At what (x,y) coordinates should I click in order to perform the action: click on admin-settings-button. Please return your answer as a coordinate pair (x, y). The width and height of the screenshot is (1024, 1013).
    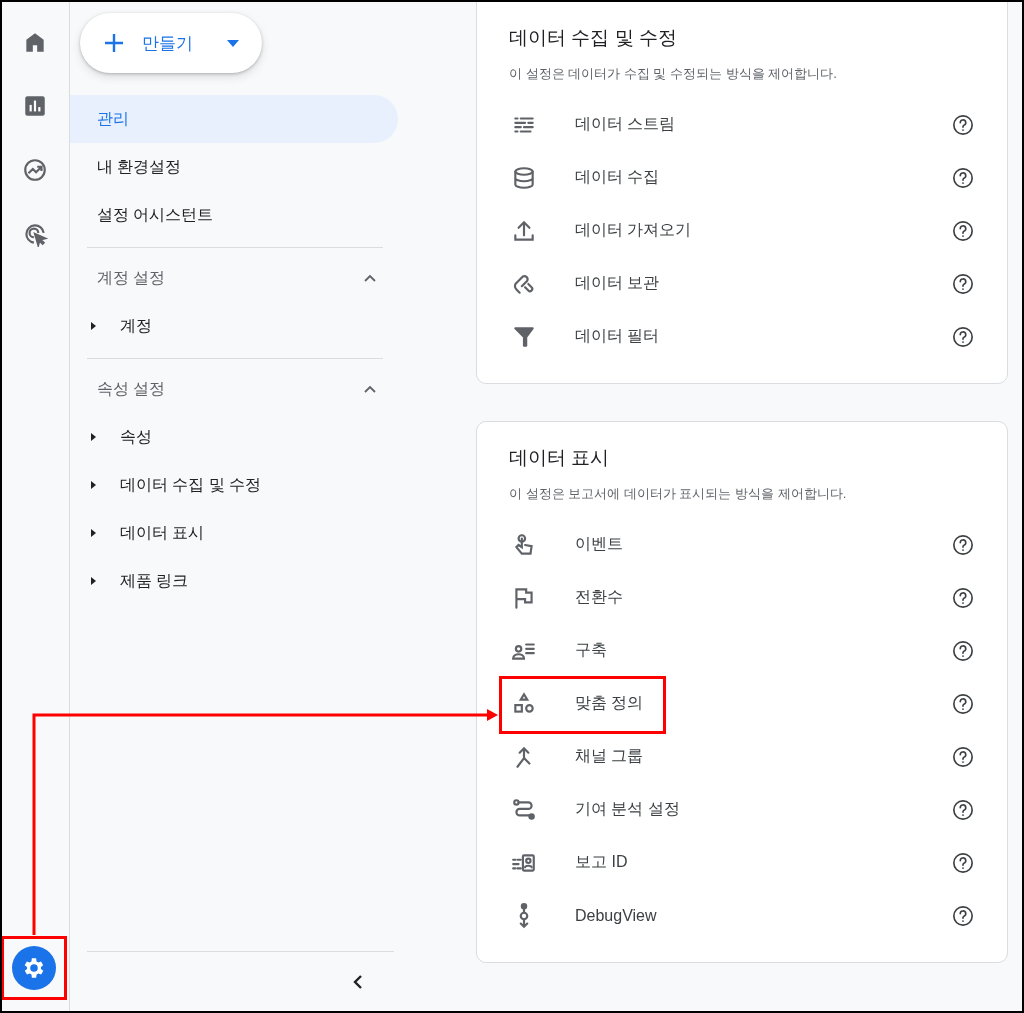
    Looking at the image, I should click on (34, 968).